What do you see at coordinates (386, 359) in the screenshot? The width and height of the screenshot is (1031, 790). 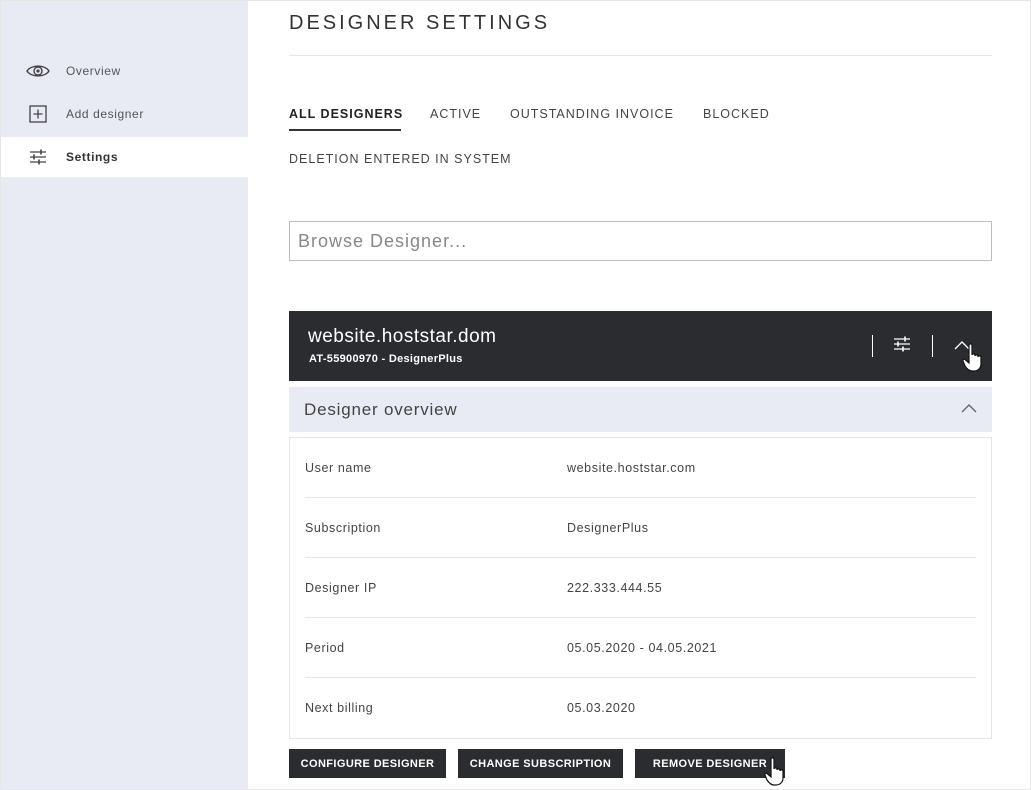 I see `designer-subtitle: AT-55900970 - DesignerPlus` at bounding box center [386, 359].